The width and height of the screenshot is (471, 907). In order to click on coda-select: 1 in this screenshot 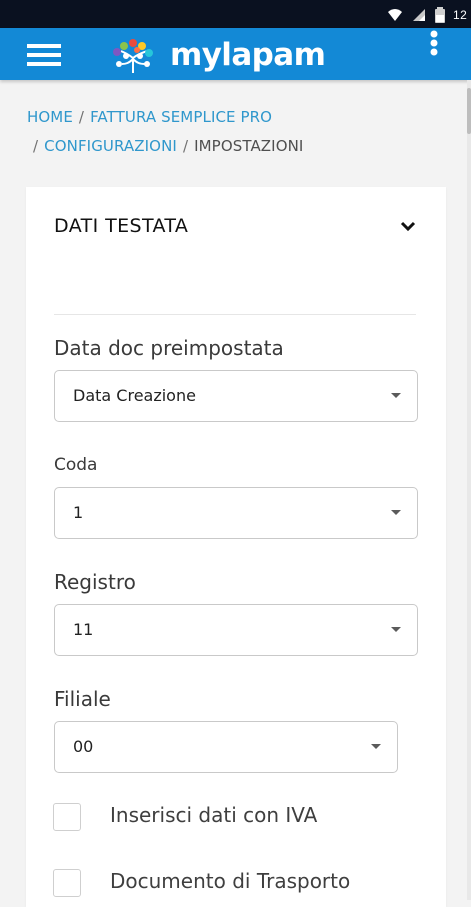, I will do `click(236, 513)`.